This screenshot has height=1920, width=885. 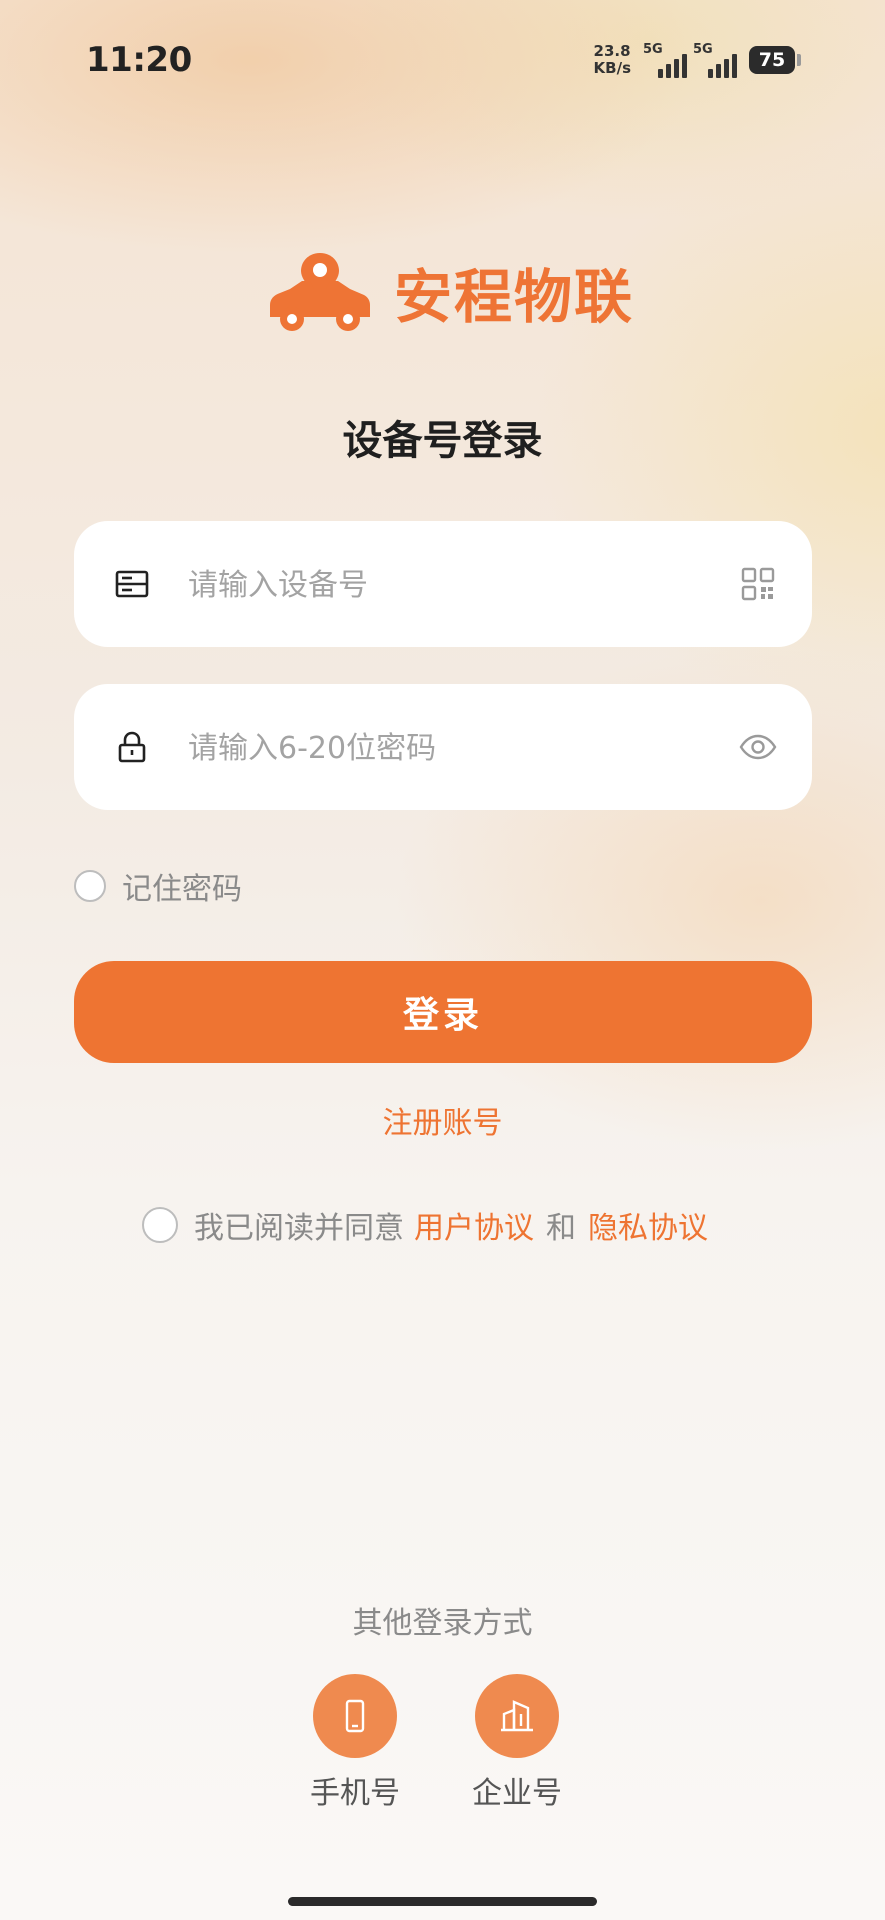 I want to click on remember-password-label: 记住密码, so click(x=182, y=889).